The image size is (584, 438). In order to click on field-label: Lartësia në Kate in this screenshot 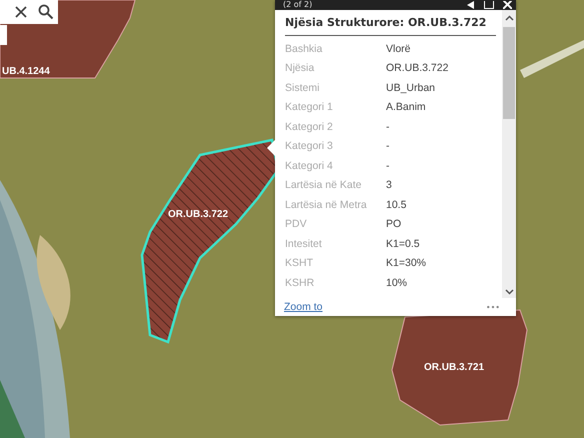, I will do `click(323, 185)`.